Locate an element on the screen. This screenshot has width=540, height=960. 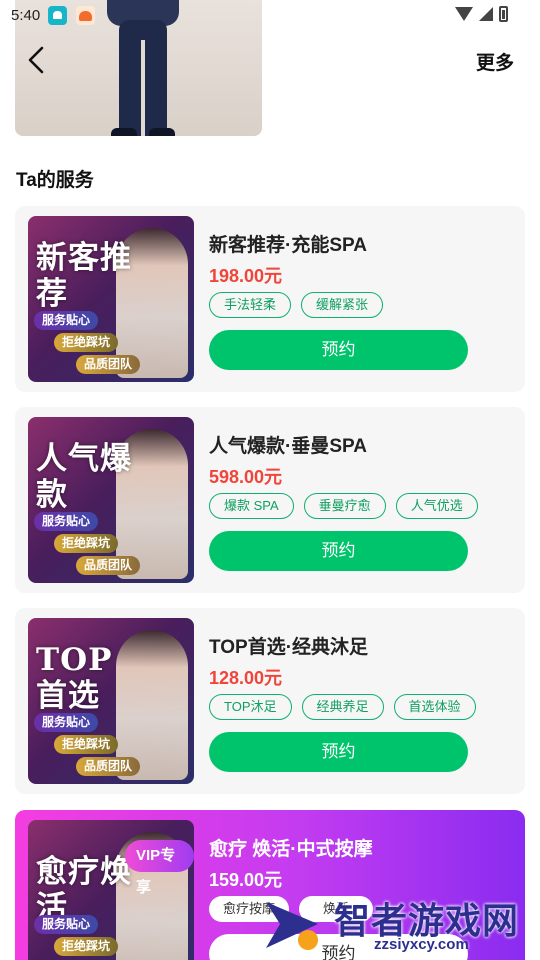
signal-icon is located at coordinates (486, 14).